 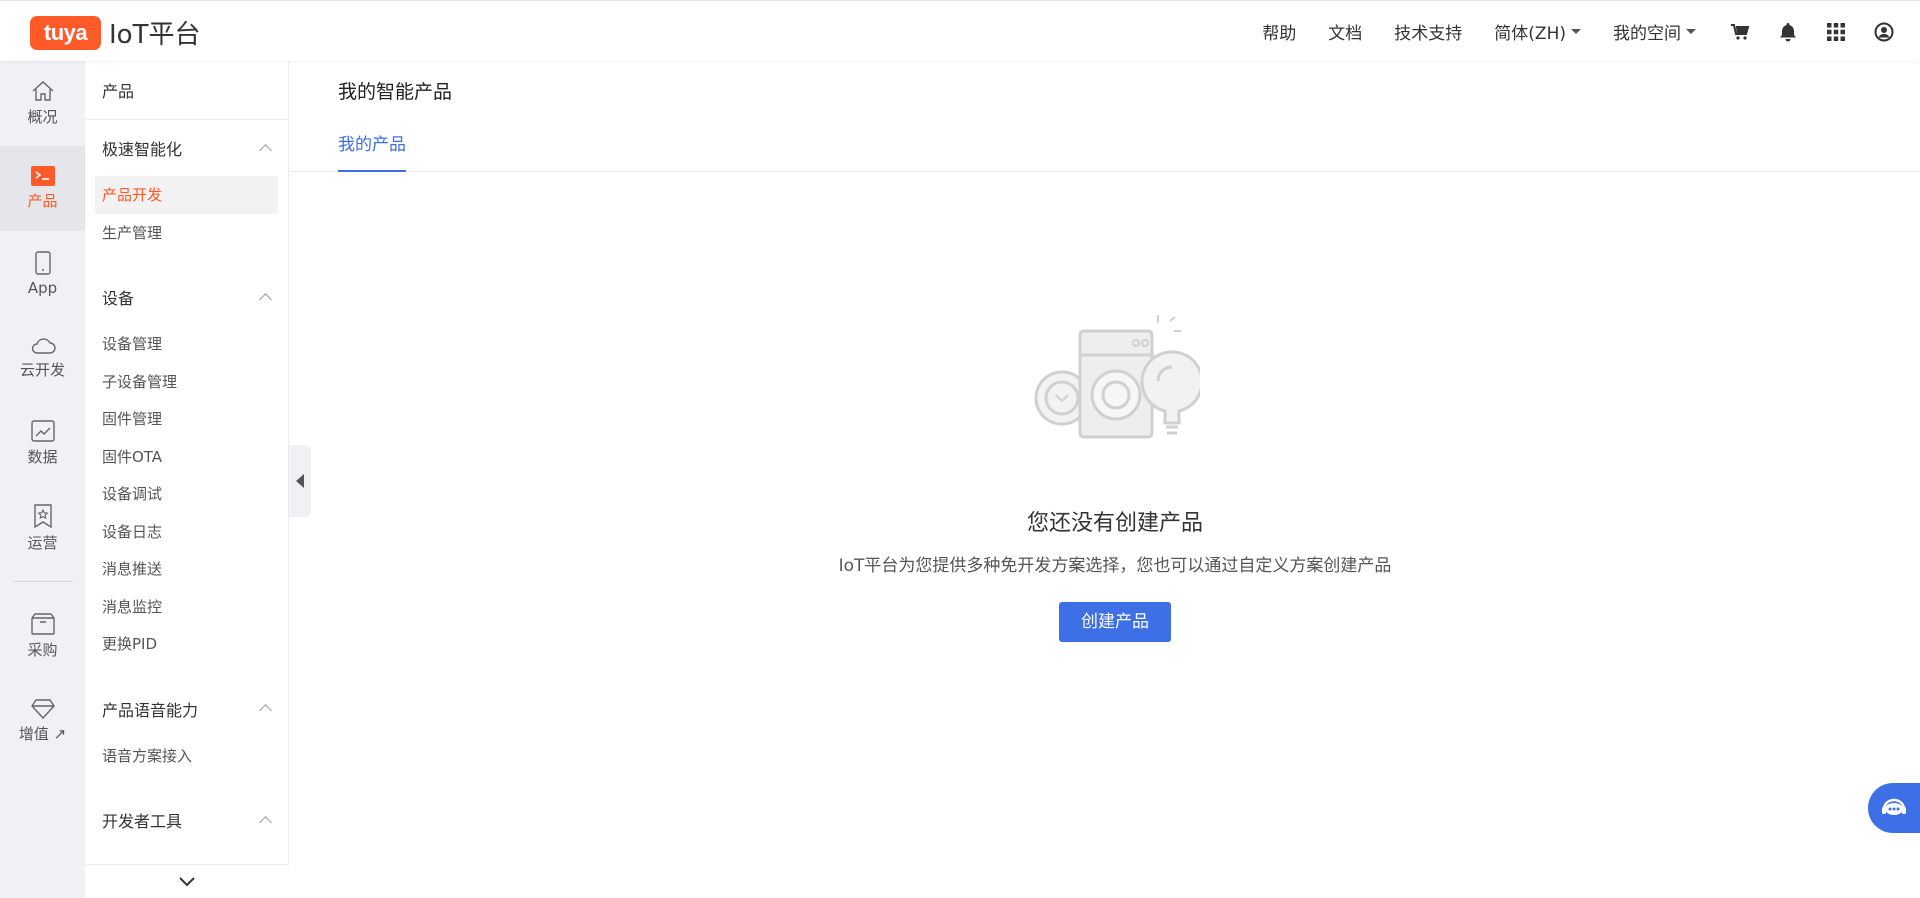 What do you see at coordinates (186, 569) in the screenshot?
I see `sidebar-item-message-push: 消息推送` at bounding box center [186, 569].